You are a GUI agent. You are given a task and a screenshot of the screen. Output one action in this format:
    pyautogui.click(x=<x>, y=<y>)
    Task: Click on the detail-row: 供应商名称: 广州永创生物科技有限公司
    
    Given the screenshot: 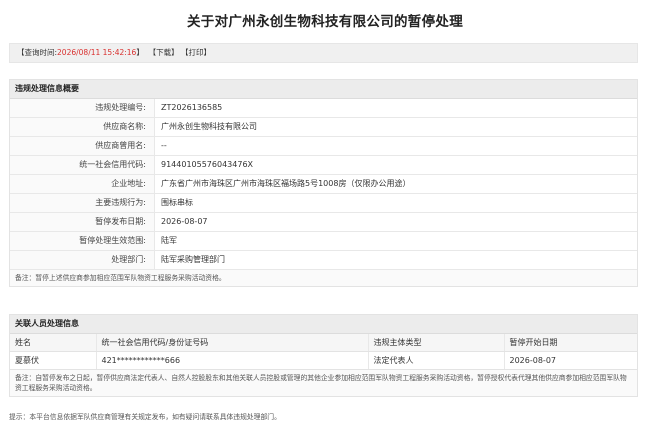 What is the action you would take?
    pyautogui.click(x=323, y=127)
    